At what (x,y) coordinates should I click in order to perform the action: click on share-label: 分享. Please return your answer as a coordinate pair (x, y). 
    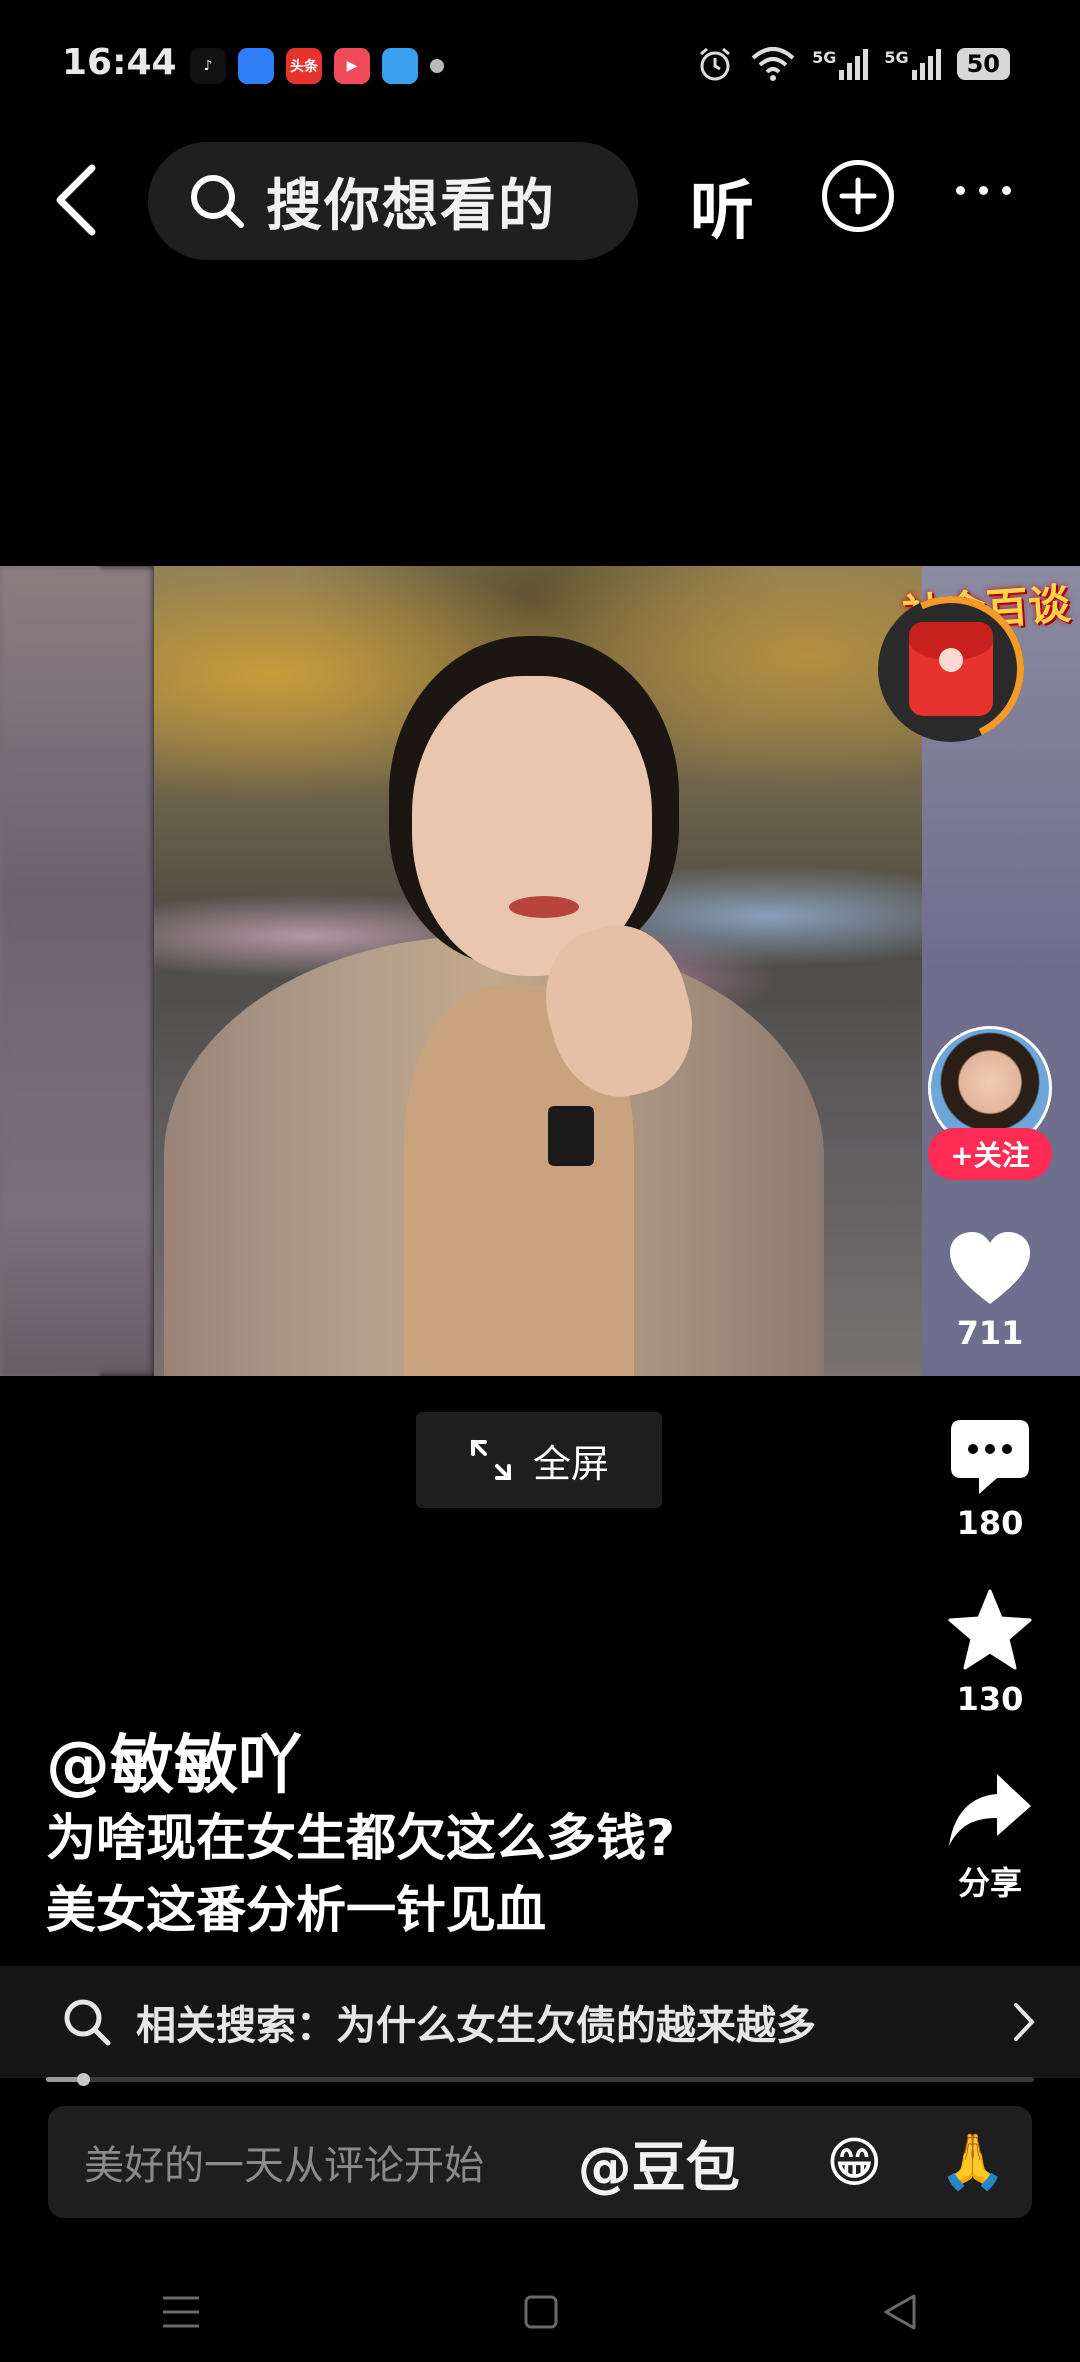
    Looking at the image, I should click on (989, 1883).